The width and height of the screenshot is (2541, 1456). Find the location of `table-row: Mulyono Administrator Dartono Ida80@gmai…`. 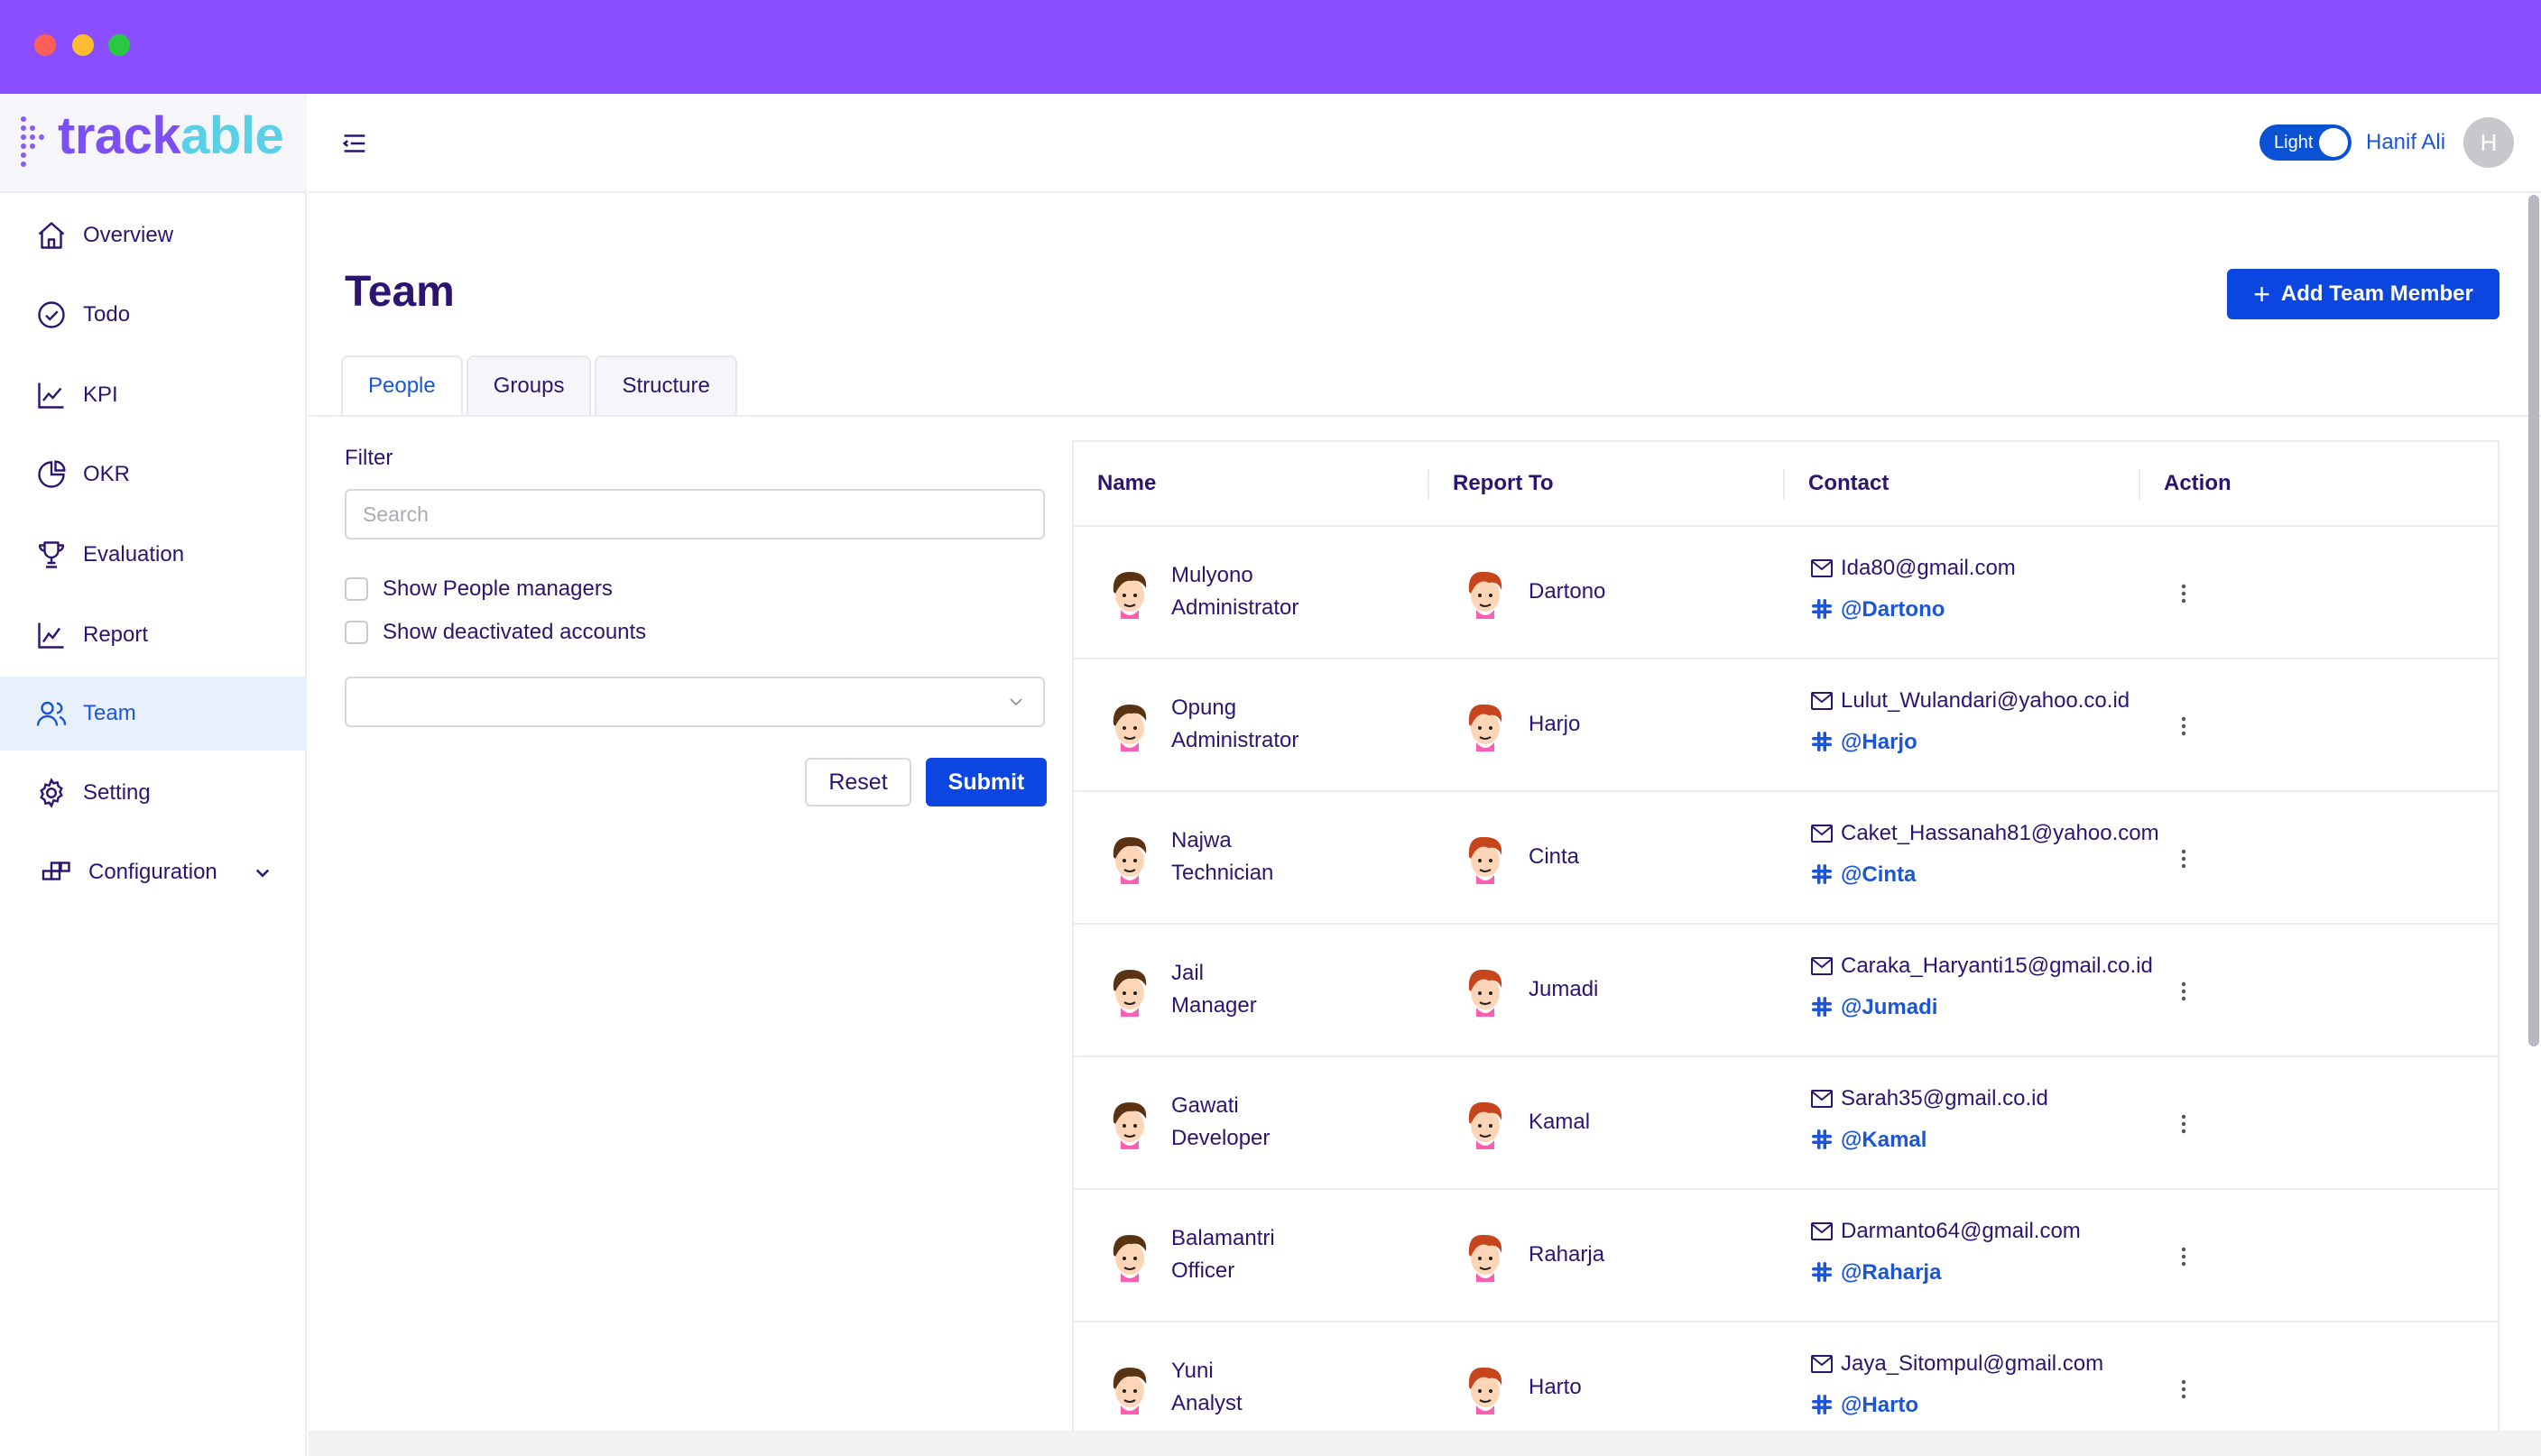

table-row: Mulyono Administrator Dartono Ida80@gmai… is located at coordinates (1786, 593).